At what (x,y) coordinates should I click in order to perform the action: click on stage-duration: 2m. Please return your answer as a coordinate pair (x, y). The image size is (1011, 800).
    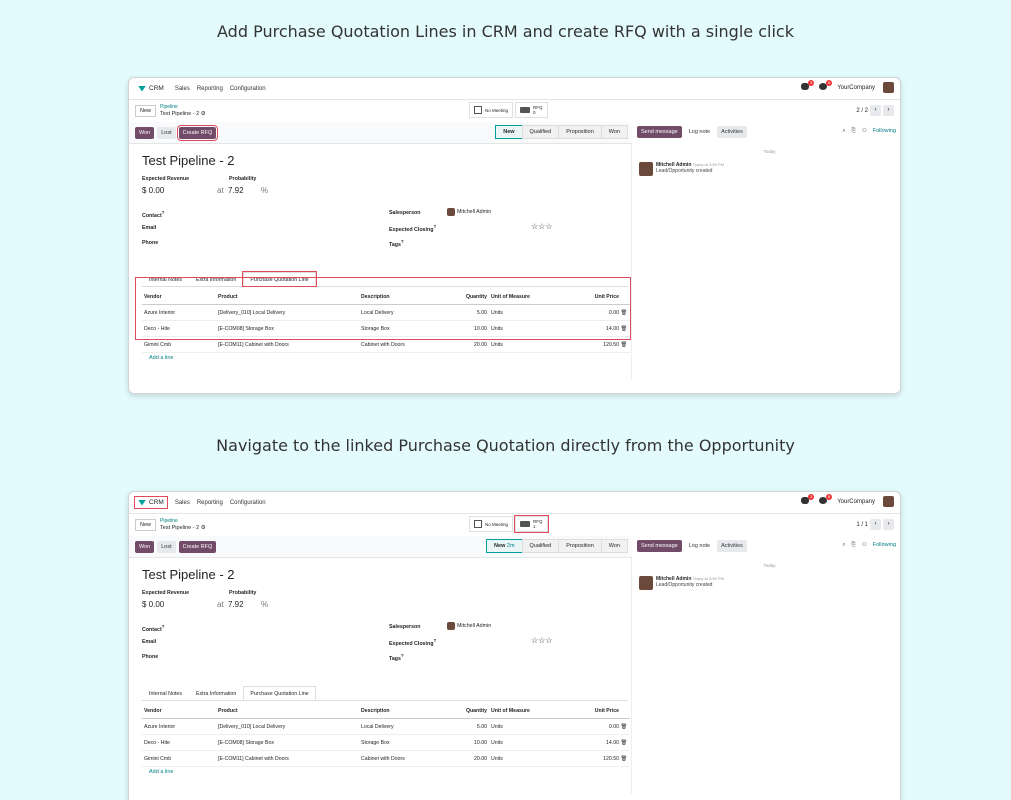
    Looking at the image, I should click on (510, 546).